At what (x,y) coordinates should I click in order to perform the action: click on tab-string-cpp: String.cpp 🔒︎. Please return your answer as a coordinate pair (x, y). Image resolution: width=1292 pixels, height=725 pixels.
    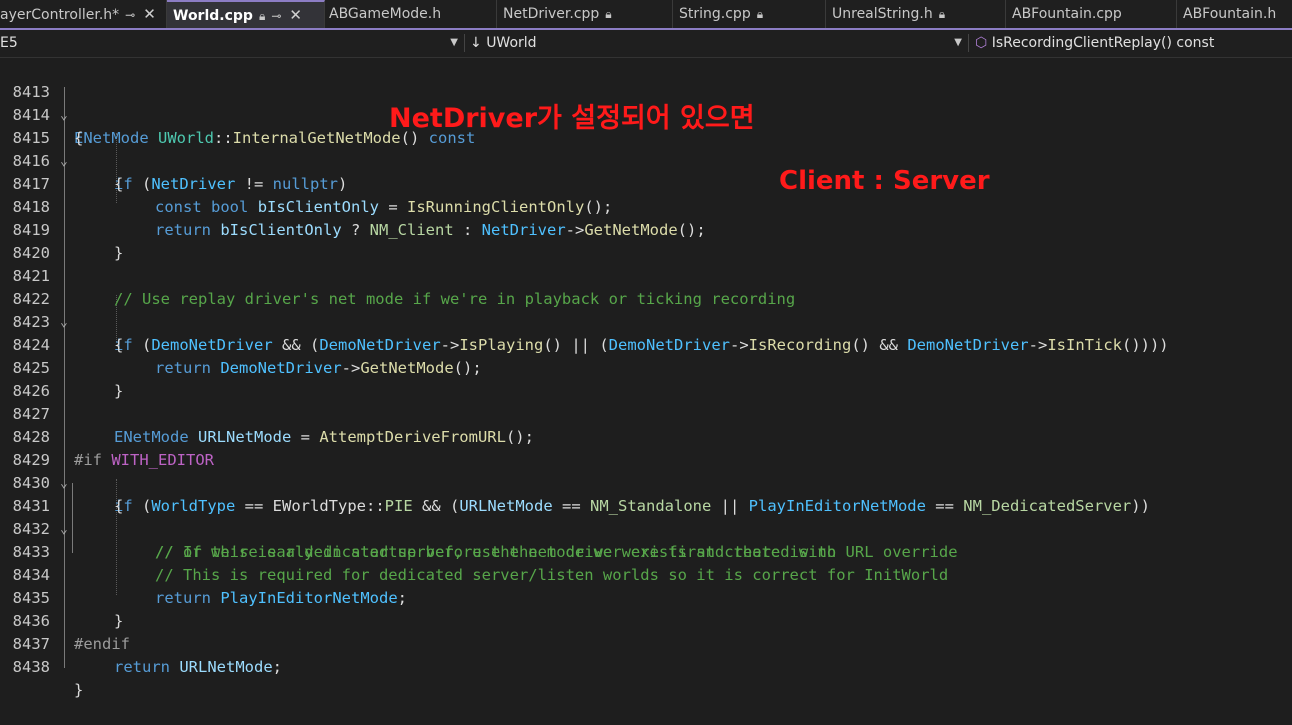
    Looking at the image, I should click on (749, 14).